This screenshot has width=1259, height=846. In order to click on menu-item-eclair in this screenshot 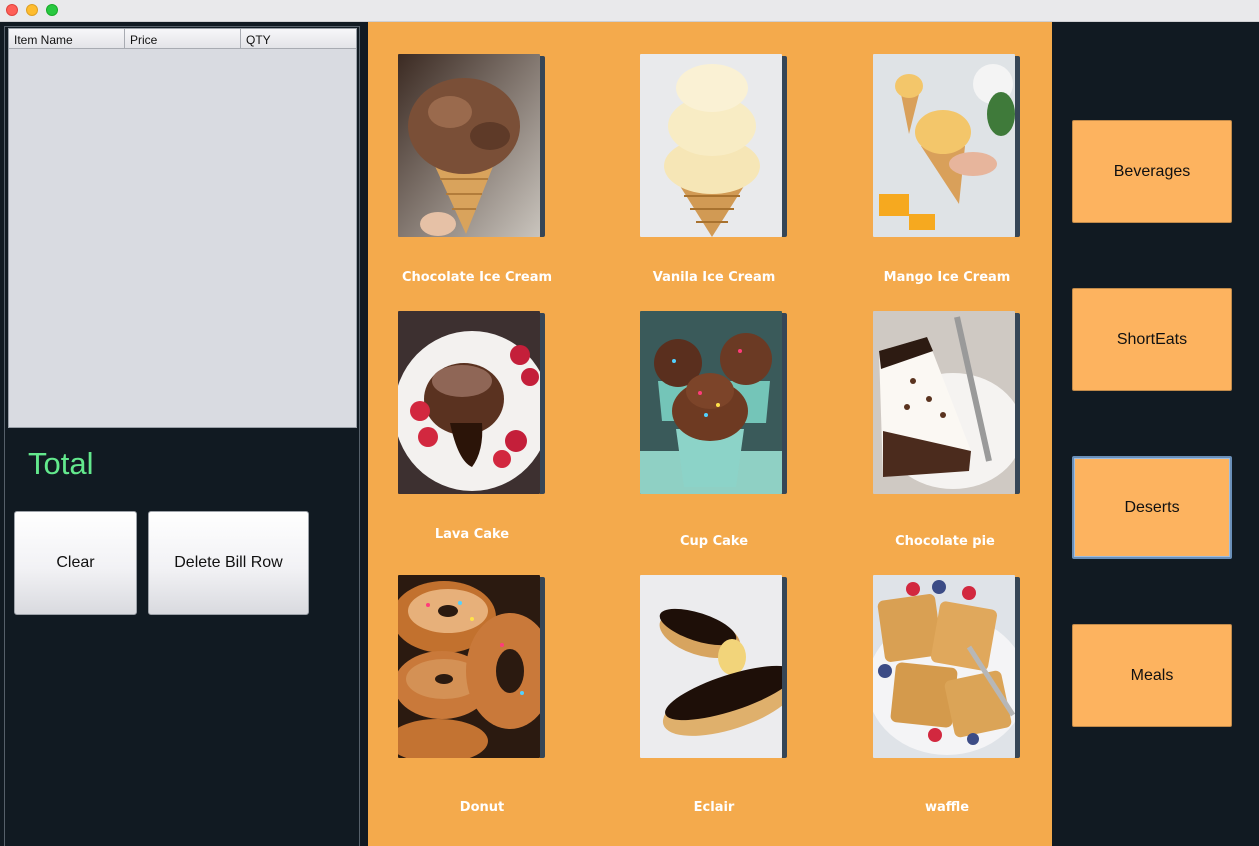, I will do `click(715, 668)`.